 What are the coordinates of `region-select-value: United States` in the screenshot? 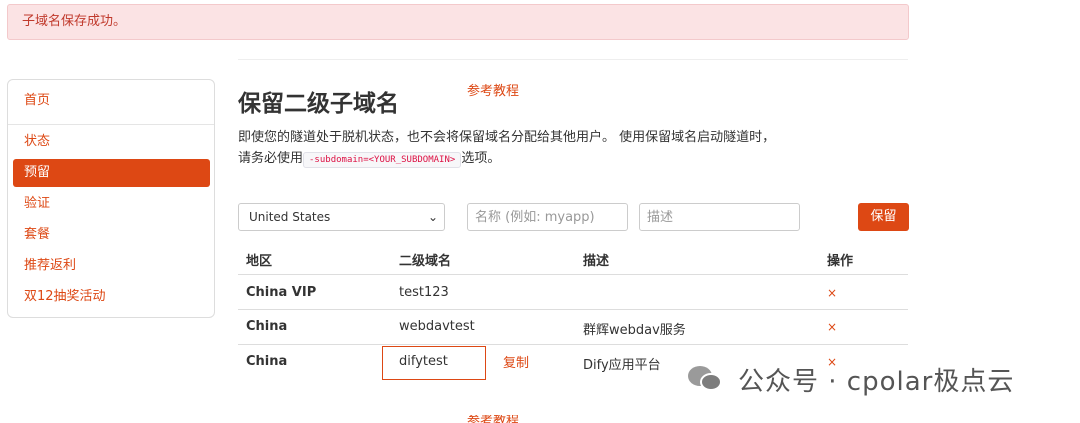 It's located at (290, 217).